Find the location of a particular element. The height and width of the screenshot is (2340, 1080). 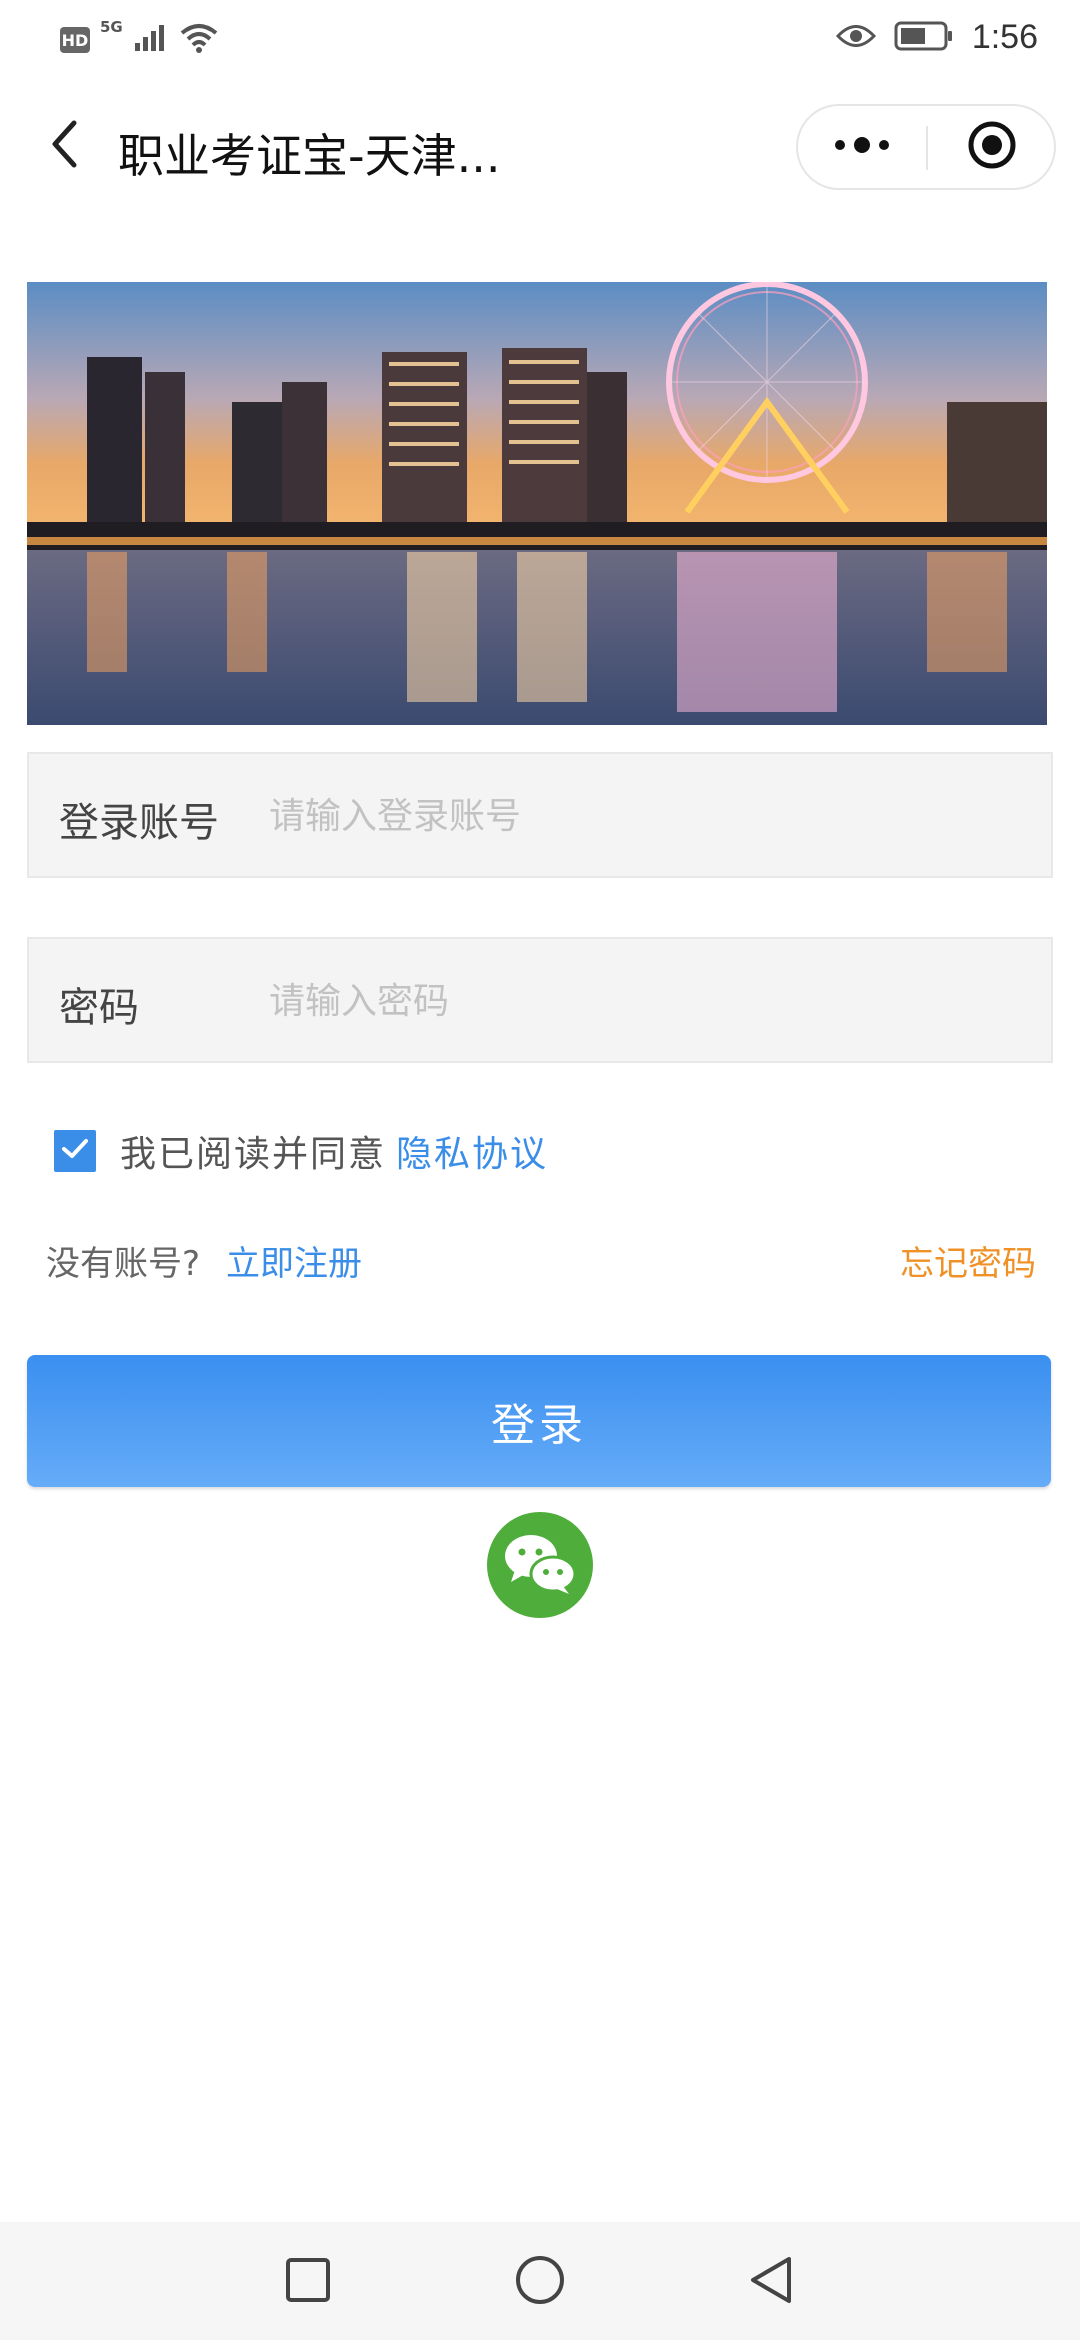

recent-apps-button is located at coordinates (308, 2282).